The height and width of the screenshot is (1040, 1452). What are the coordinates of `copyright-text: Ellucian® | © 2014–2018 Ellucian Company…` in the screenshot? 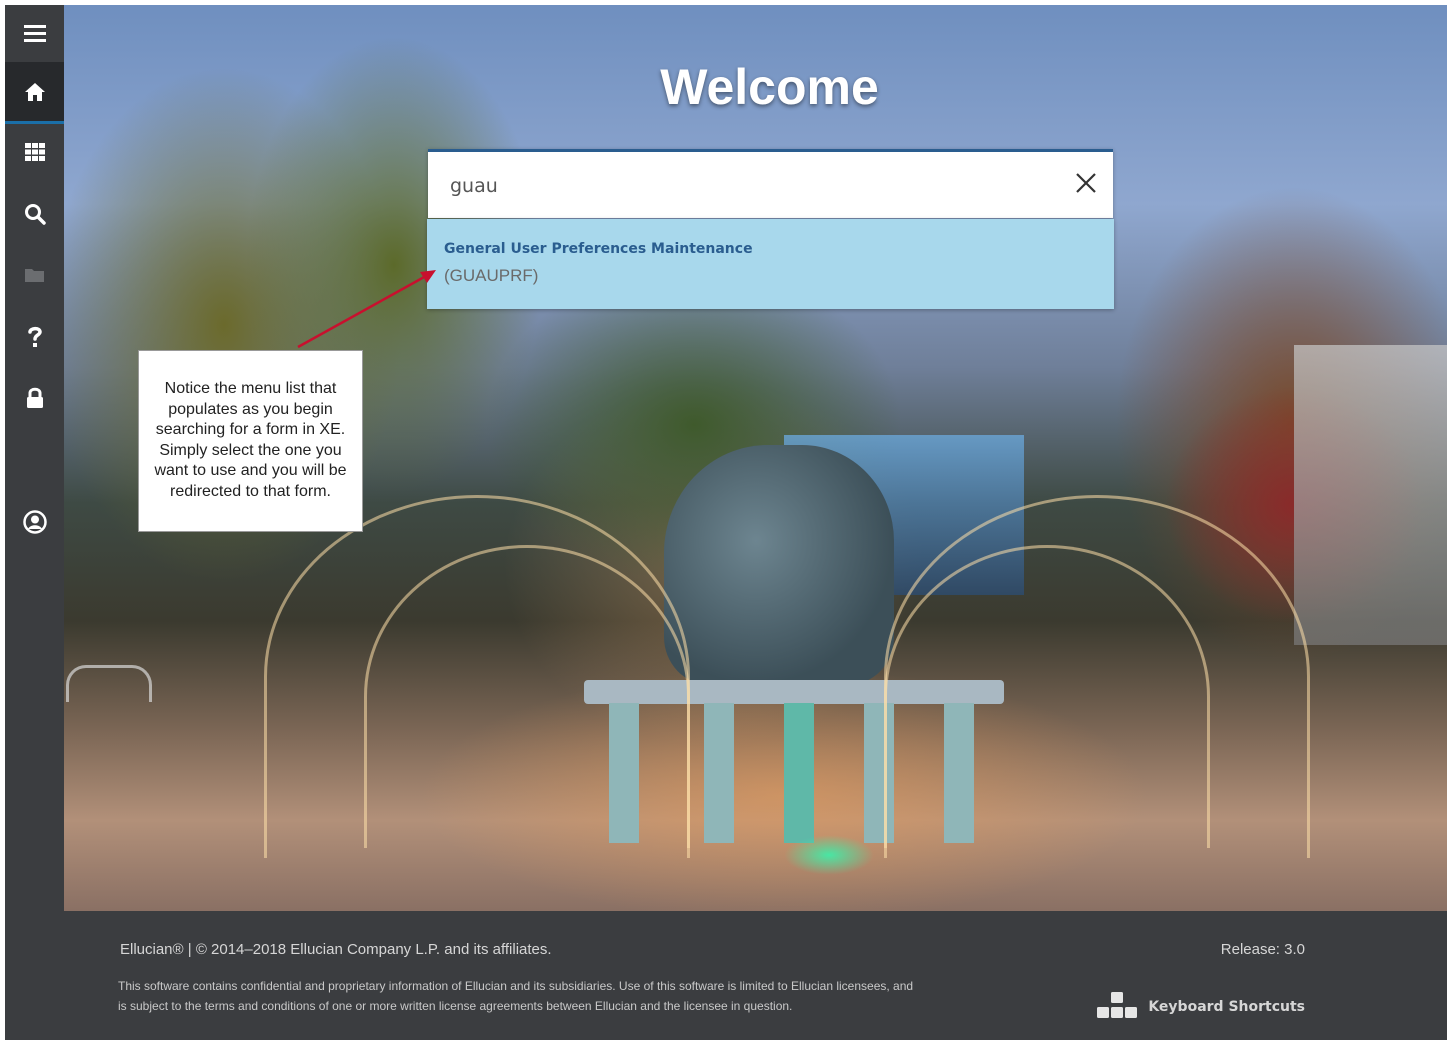 It's located at (336, 949).